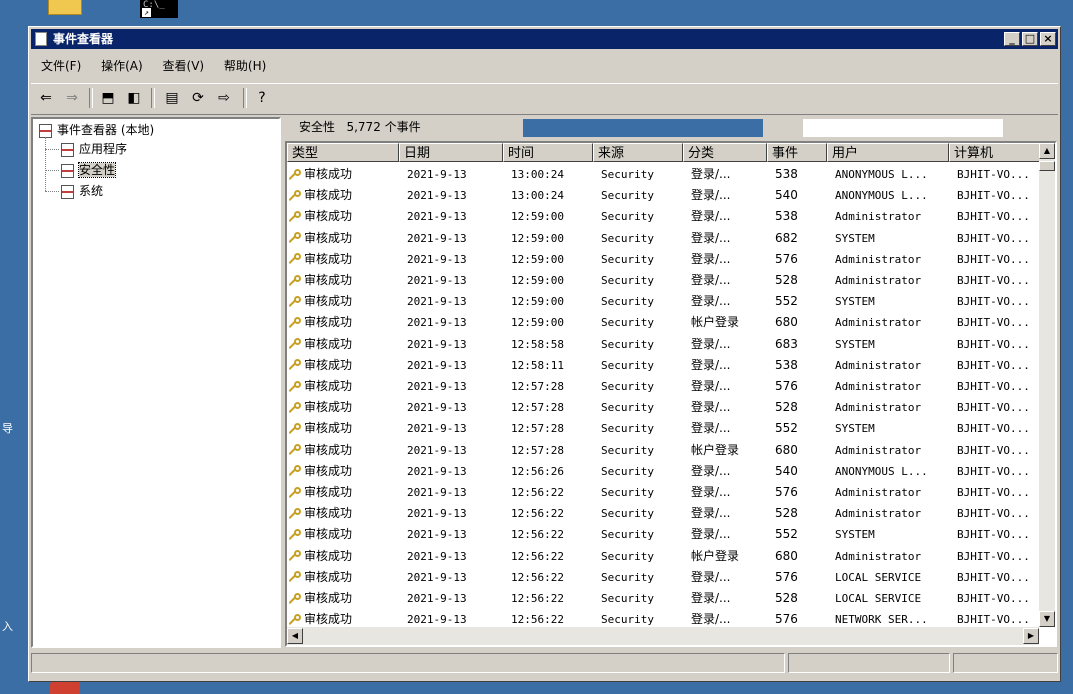 The width and height of the screenshot is (1073, 694). What do you see at coordinates (65, 7) in the screenshot?
I see `folder-icon` at bounding box center [65, 7].